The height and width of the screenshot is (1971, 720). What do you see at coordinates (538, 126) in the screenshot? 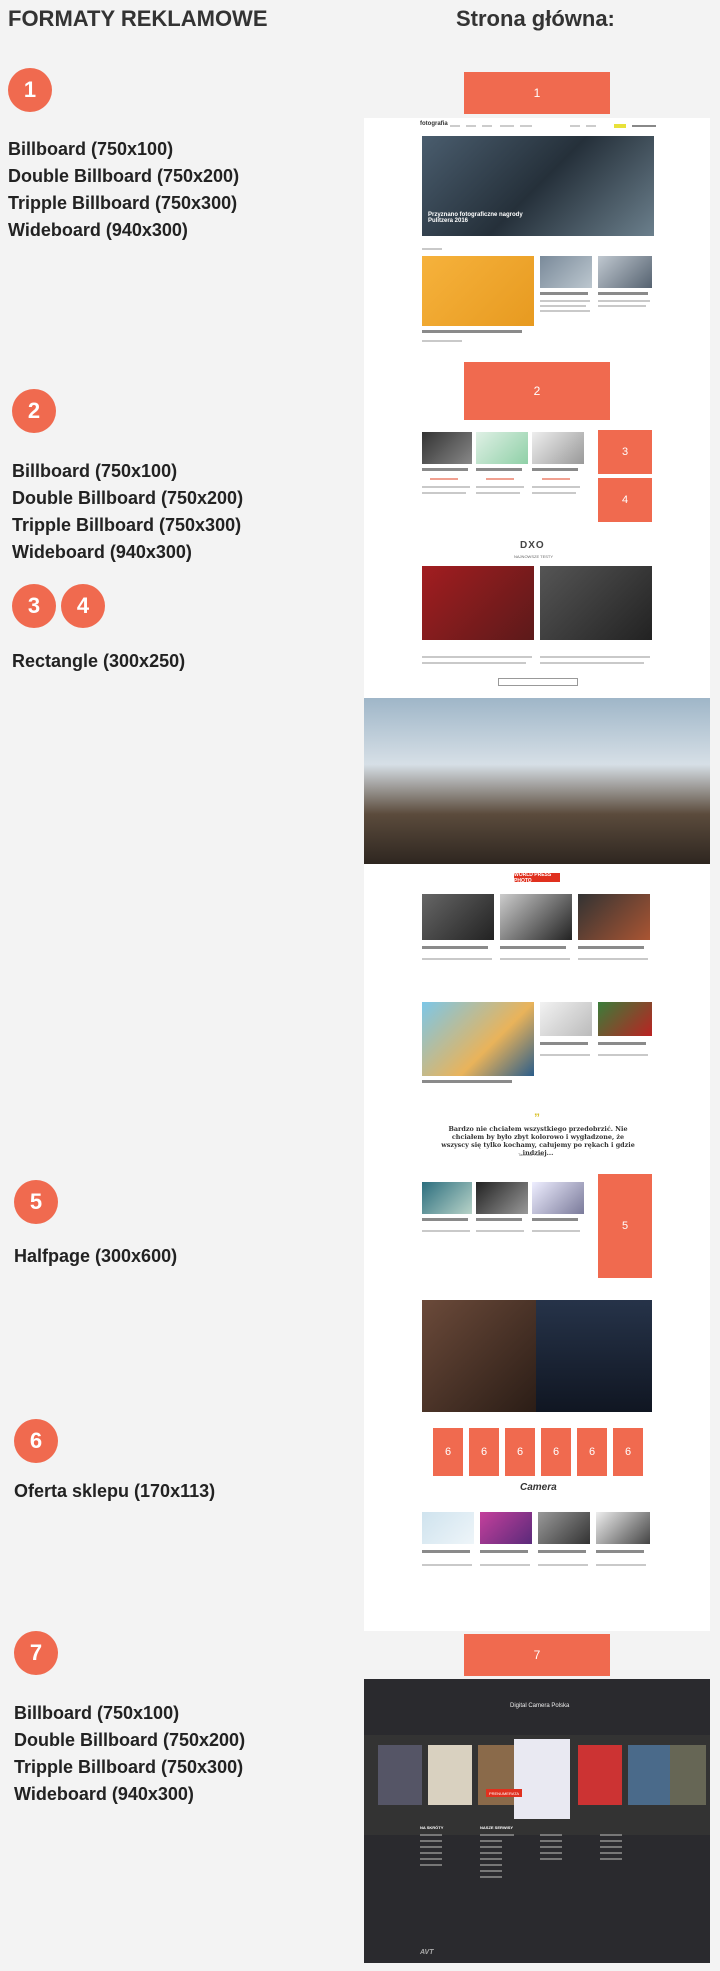
I see `preview-navbar: fotografia` at bounding box center [538, 126].